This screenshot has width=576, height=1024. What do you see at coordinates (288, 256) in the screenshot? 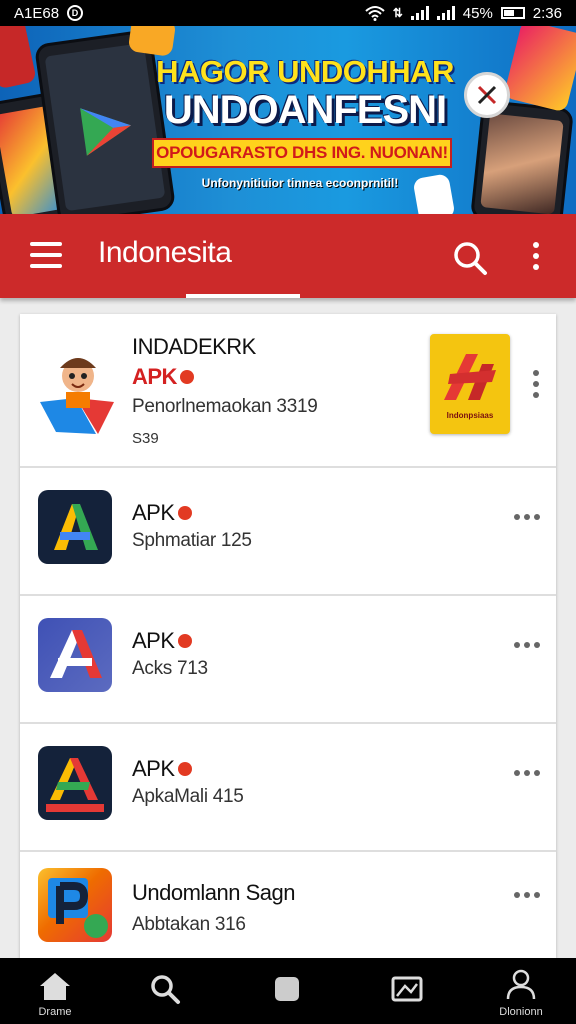
I see `app-bar: Indonesita` at bounding box center [288, 256].